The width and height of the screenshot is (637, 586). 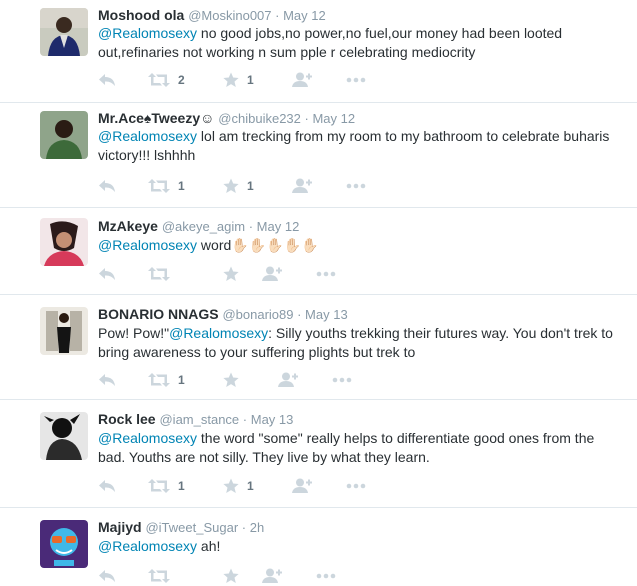 I want to click on tweet-header: BONARIO NNAGS @bonario89 · May 13, so click(x=362, y=314).